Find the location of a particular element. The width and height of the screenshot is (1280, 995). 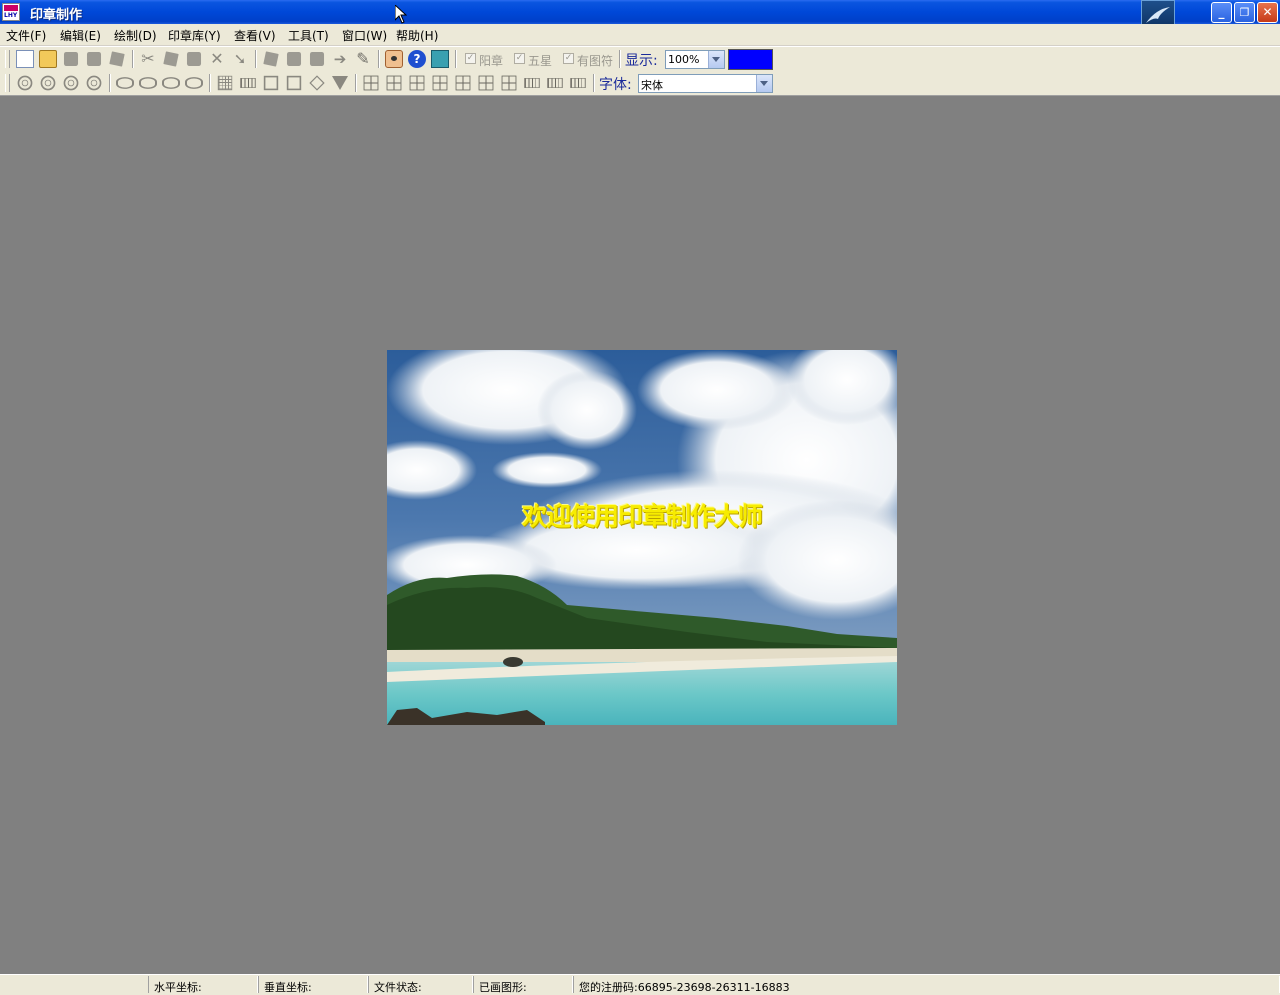

minimize-icon: _ is located at coordinates (1221, 12).